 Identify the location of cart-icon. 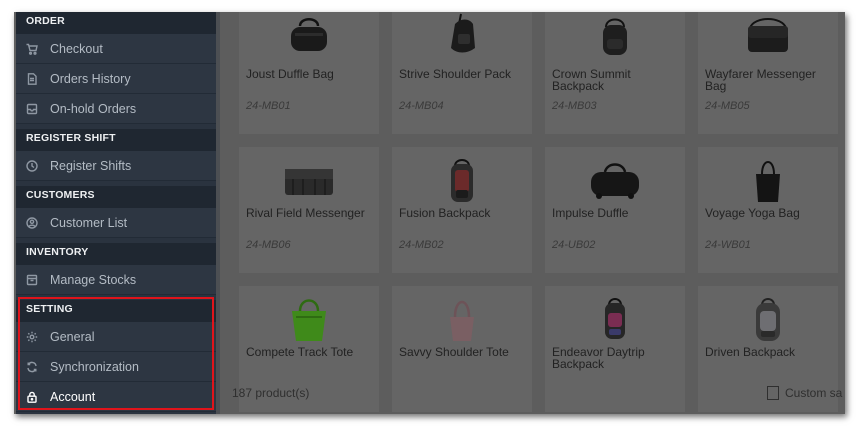
(32, 49).